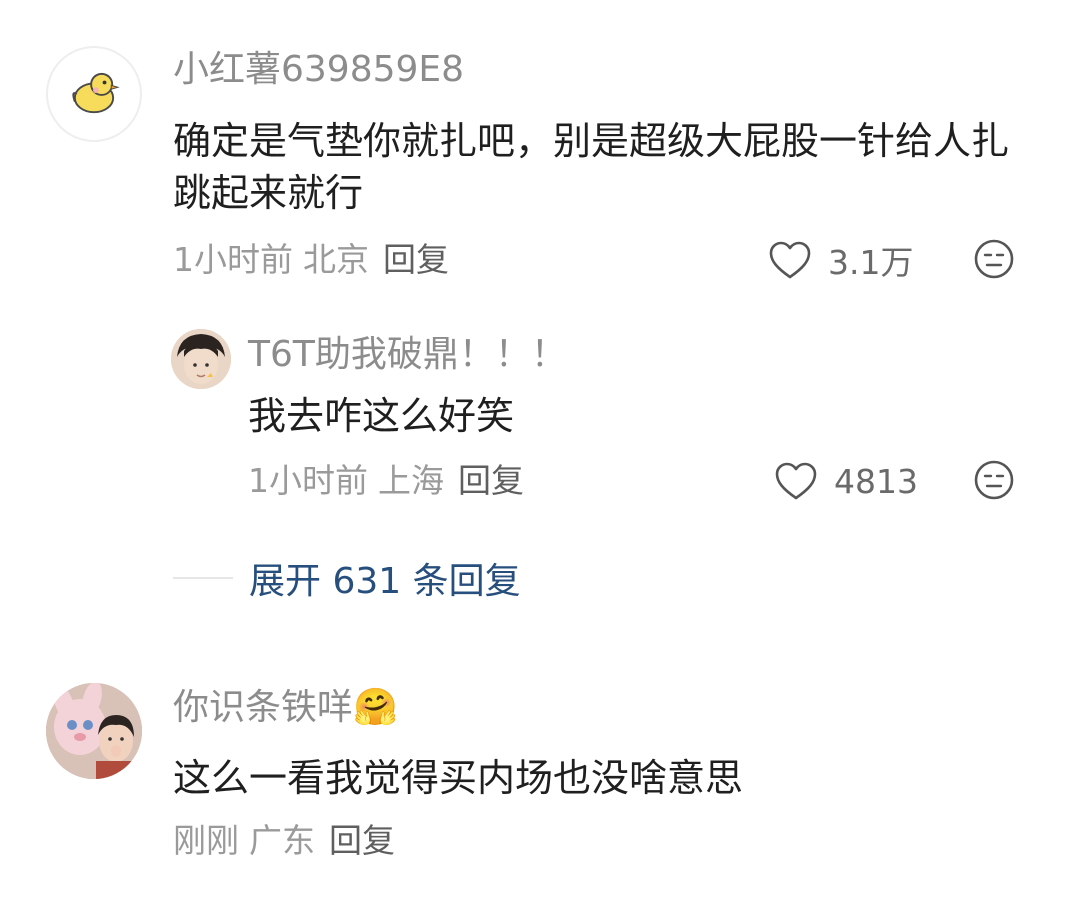  Describe the element at coordinates (871, 262) in the screenshot. I see `like-count: 3.1万` at that location.